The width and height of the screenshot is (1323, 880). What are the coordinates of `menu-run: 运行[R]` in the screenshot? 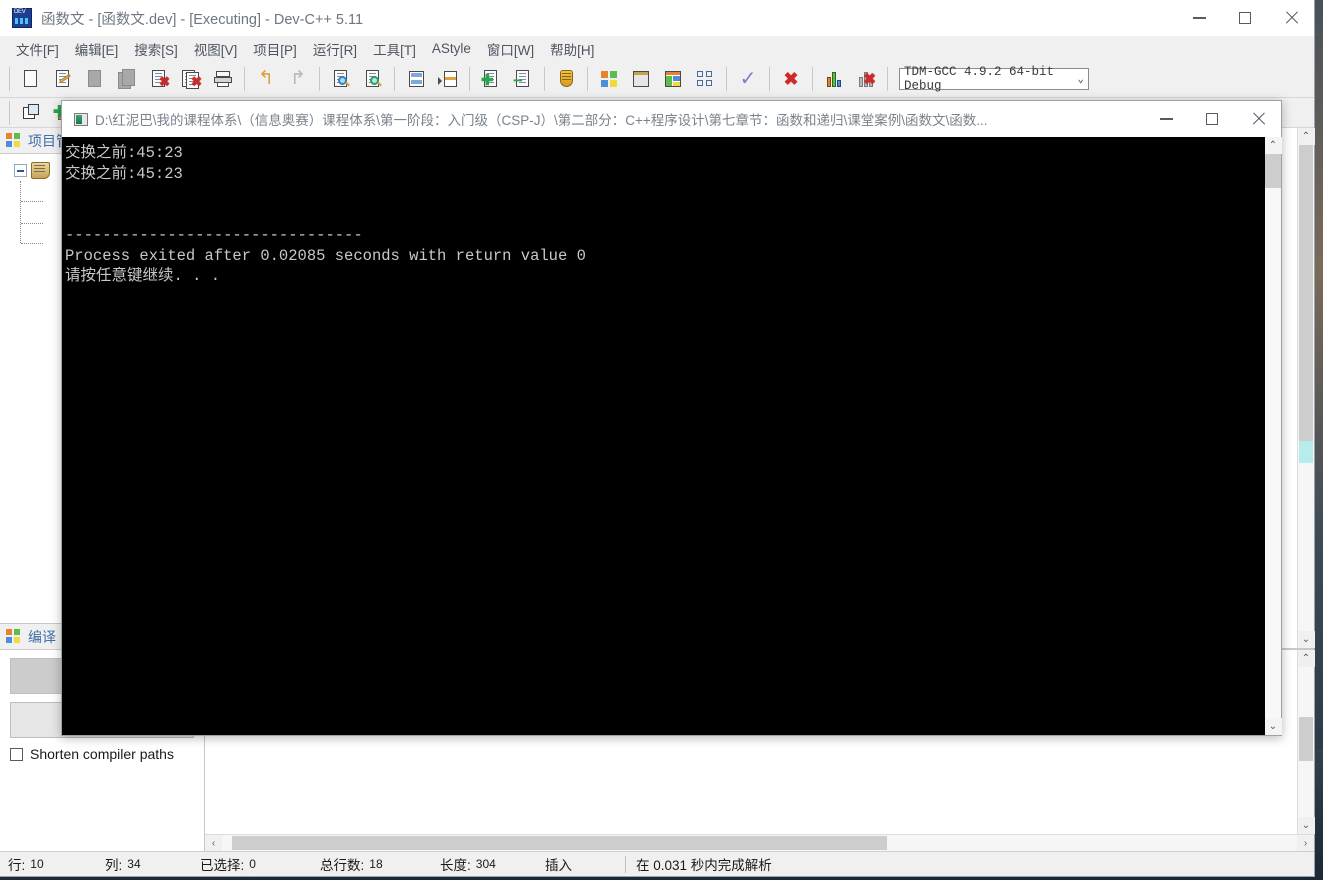 It's located at (335, 49).